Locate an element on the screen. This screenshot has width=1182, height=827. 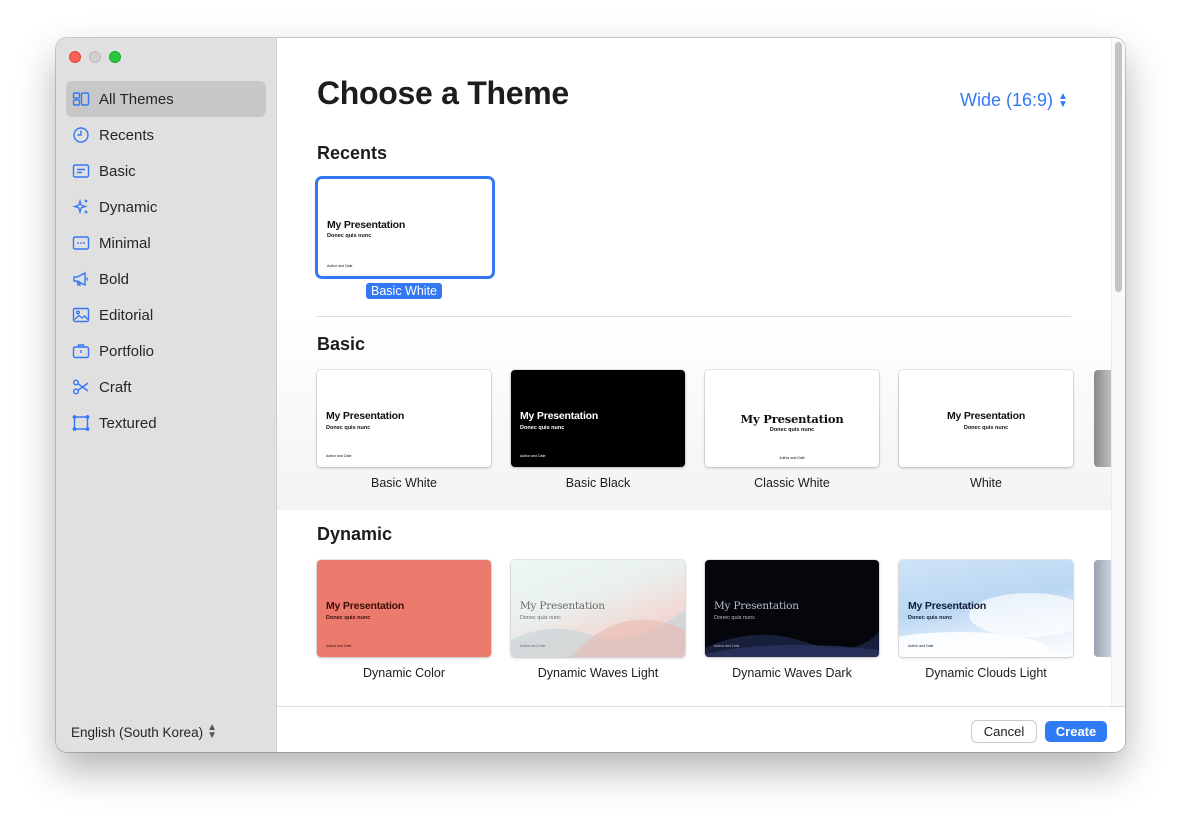
sidebar-item-label: Basic is located at coordinates (117, 171).